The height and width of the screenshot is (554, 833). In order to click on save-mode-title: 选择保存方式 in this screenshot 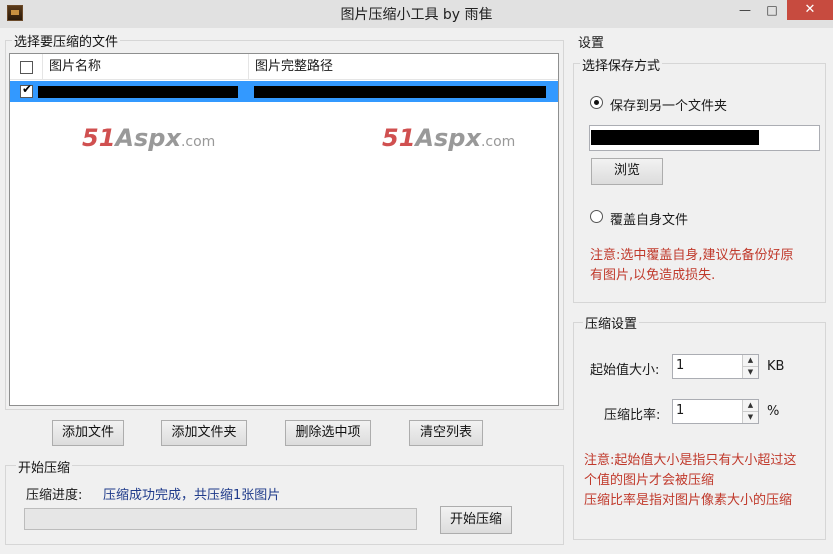, I will do `click(621, 64)`.